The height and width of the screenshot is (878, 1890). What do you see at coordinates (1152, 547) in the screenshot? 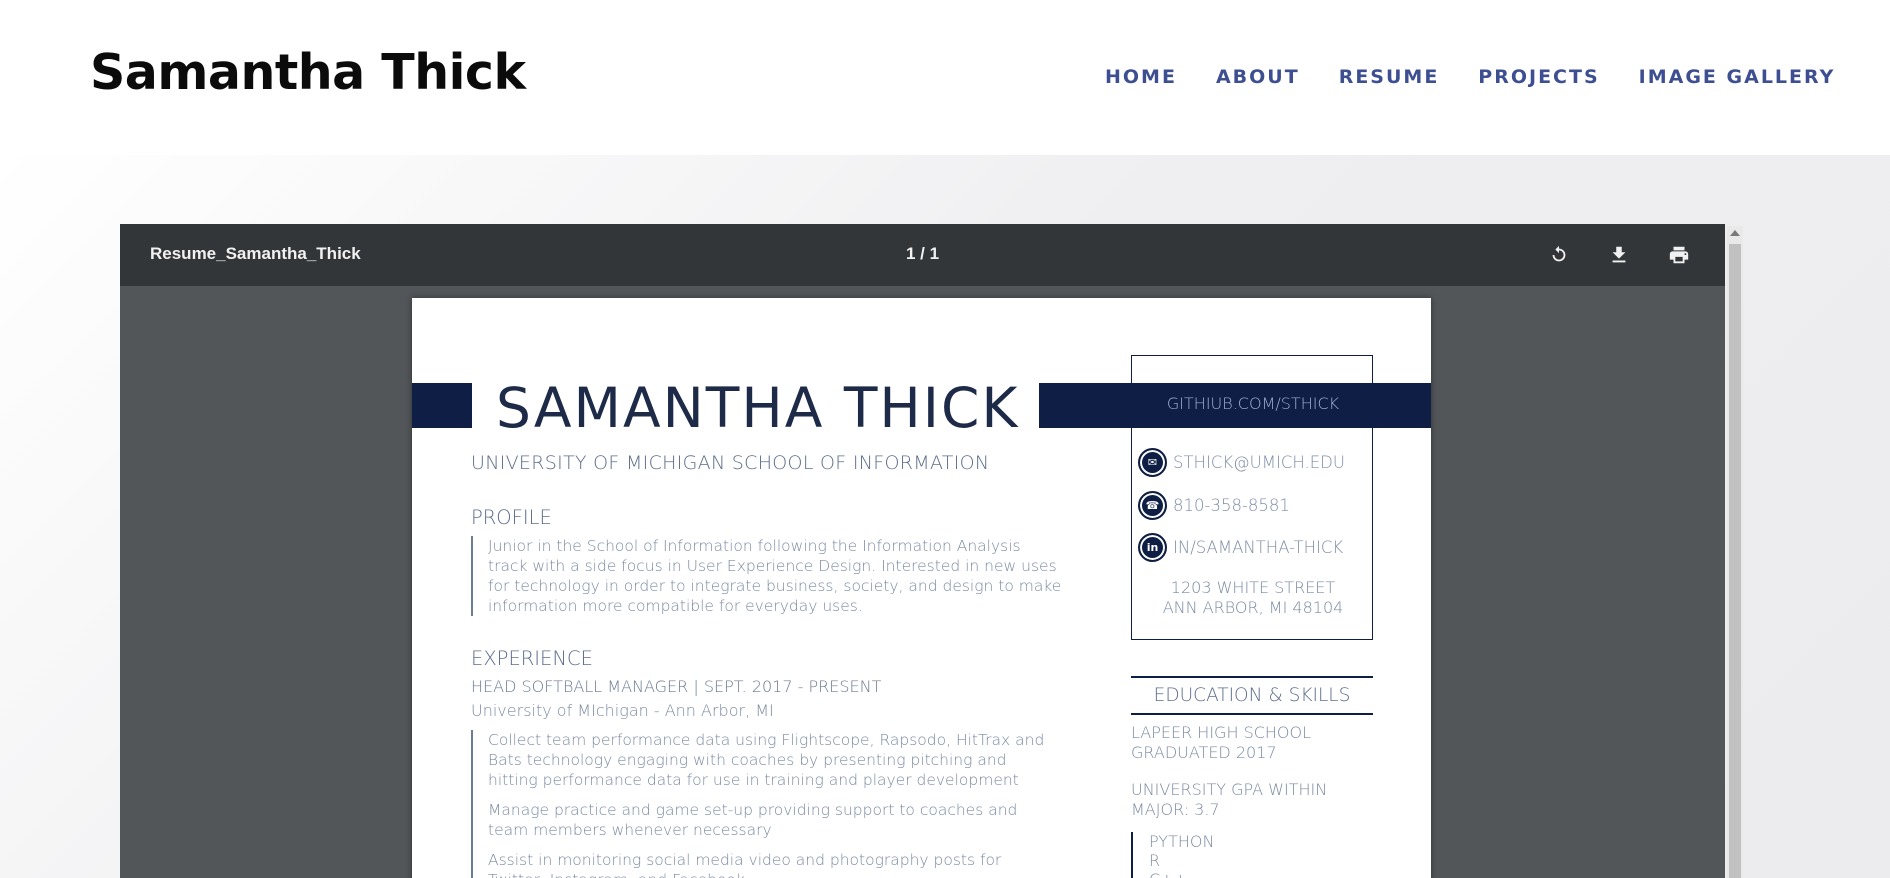
I see `linkedin-icon: in` at bounding box center [1152, 547].